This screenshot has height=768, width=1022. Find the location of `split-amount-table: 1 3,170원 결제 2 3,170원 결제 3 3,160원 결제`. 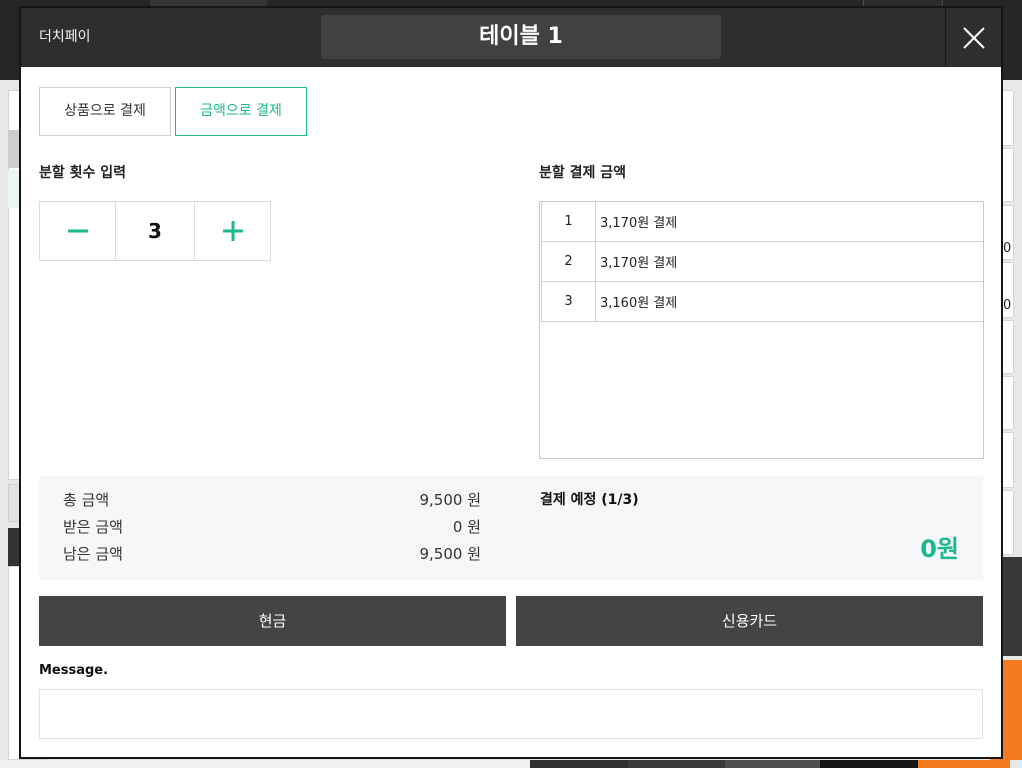

split-amount-table: 1 3,170원 결제 2 3,170원 결제 3 3,160원 결제 is located at coordinates (761, 330).